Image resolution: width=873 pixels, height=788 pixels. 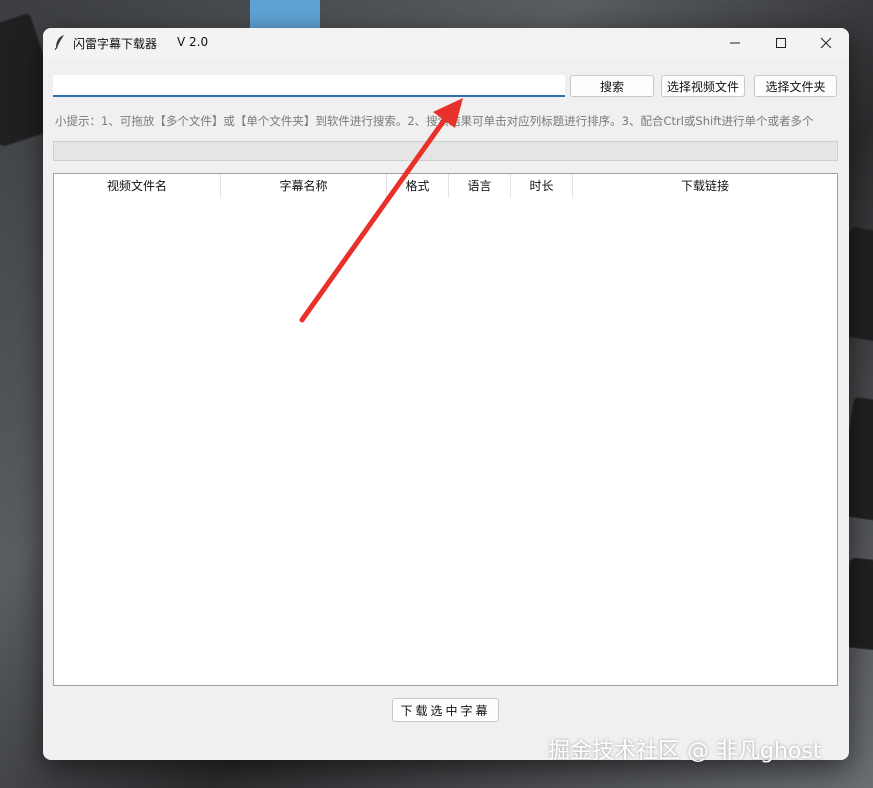 What do you see at coordinates (309, 86) in the screenshot?
I see `search-input` at bounding box center [309, 86].